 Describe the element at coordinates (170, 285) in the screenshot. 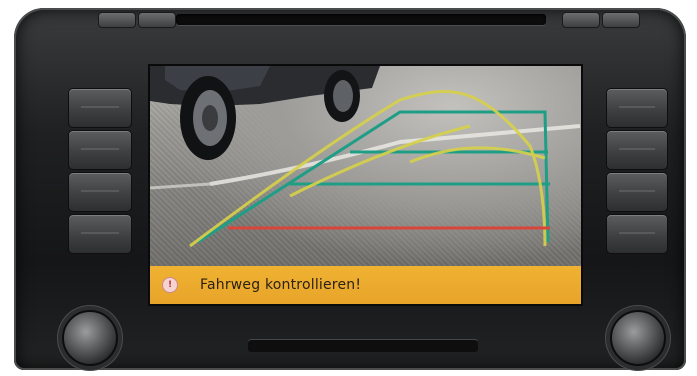

I see `warning-icon: !` at that location.